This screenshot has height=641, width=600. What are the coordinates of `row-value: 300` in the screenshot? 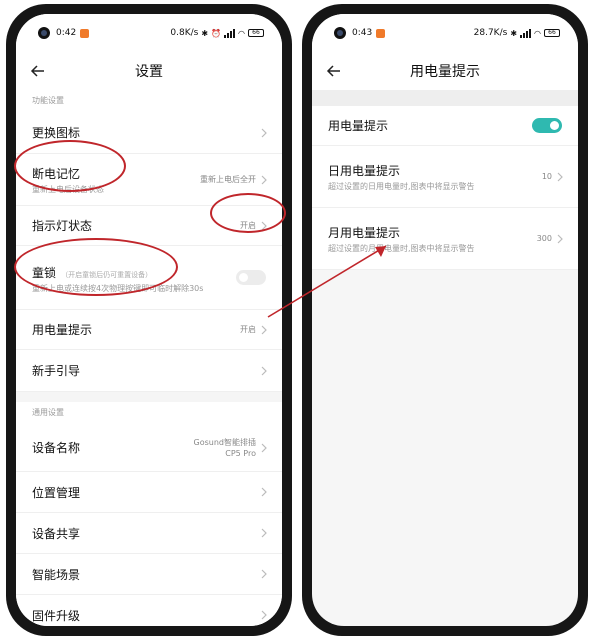 It's located at (544, 238).